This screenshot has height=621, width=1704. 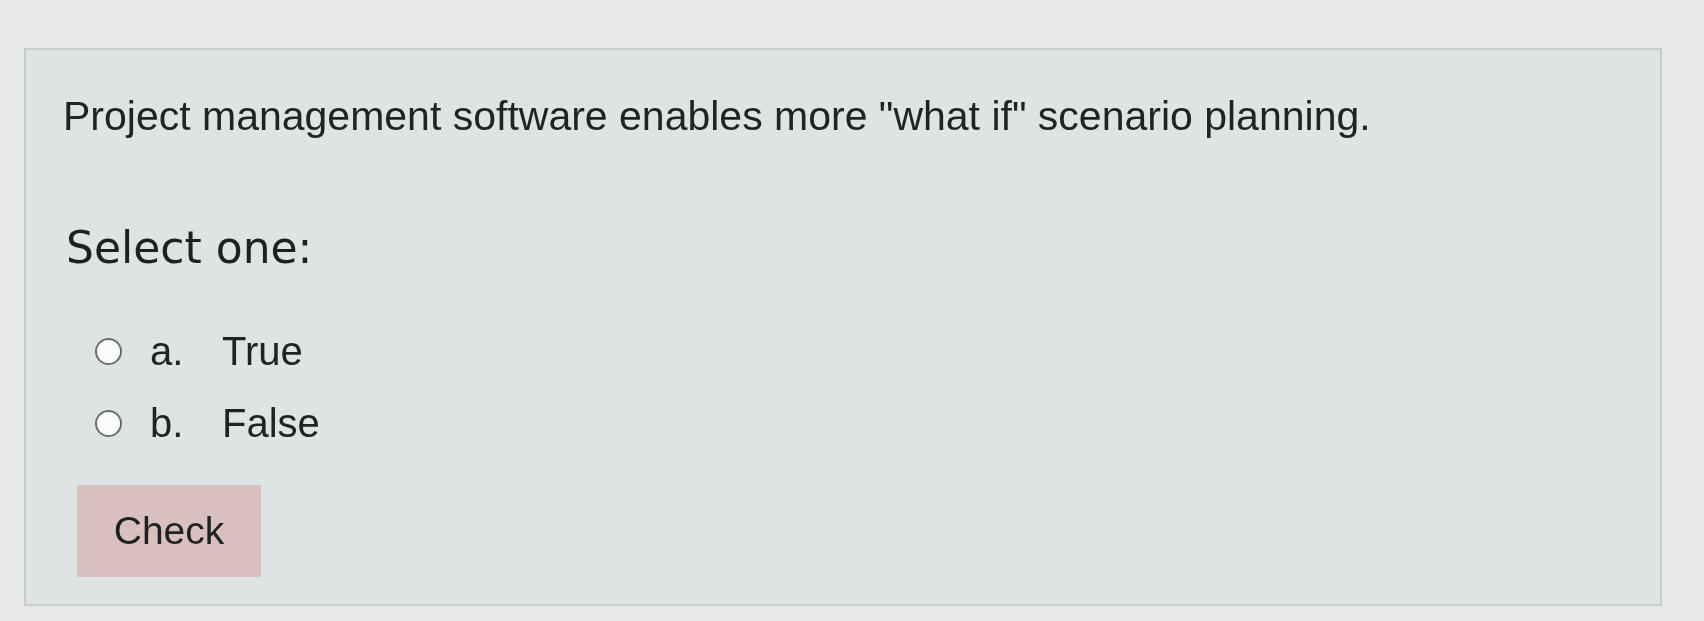 I want to click on option-letter: a., so click(x=167, y=351).